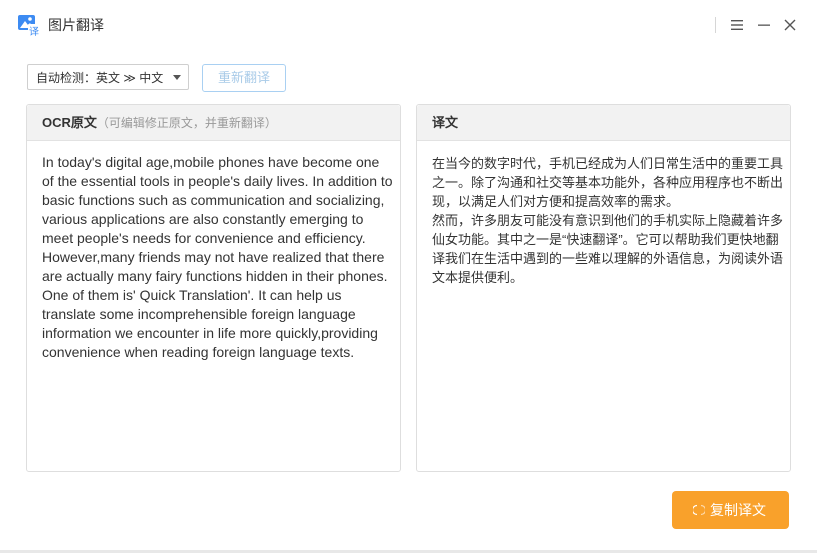  What do you see at coordinates (764, 25) in the screenshot?
I see `minimize-icon` at bounding box center [764, 25].